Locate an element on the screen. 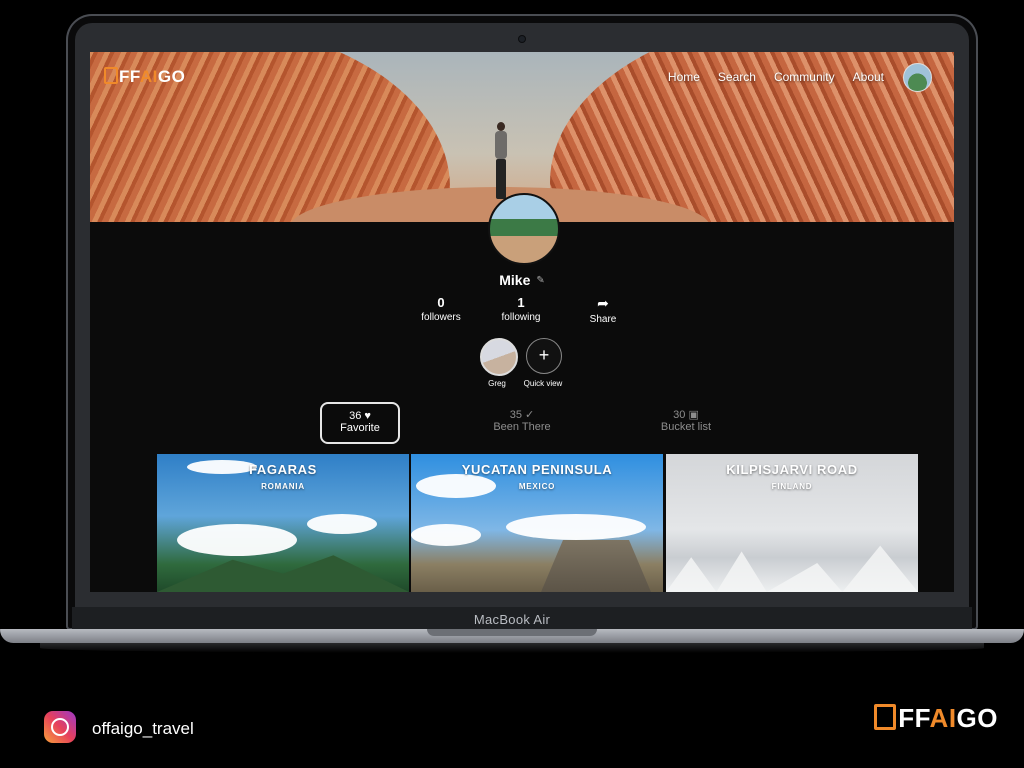  followers-label: followers is located at coordinates (441, 317).